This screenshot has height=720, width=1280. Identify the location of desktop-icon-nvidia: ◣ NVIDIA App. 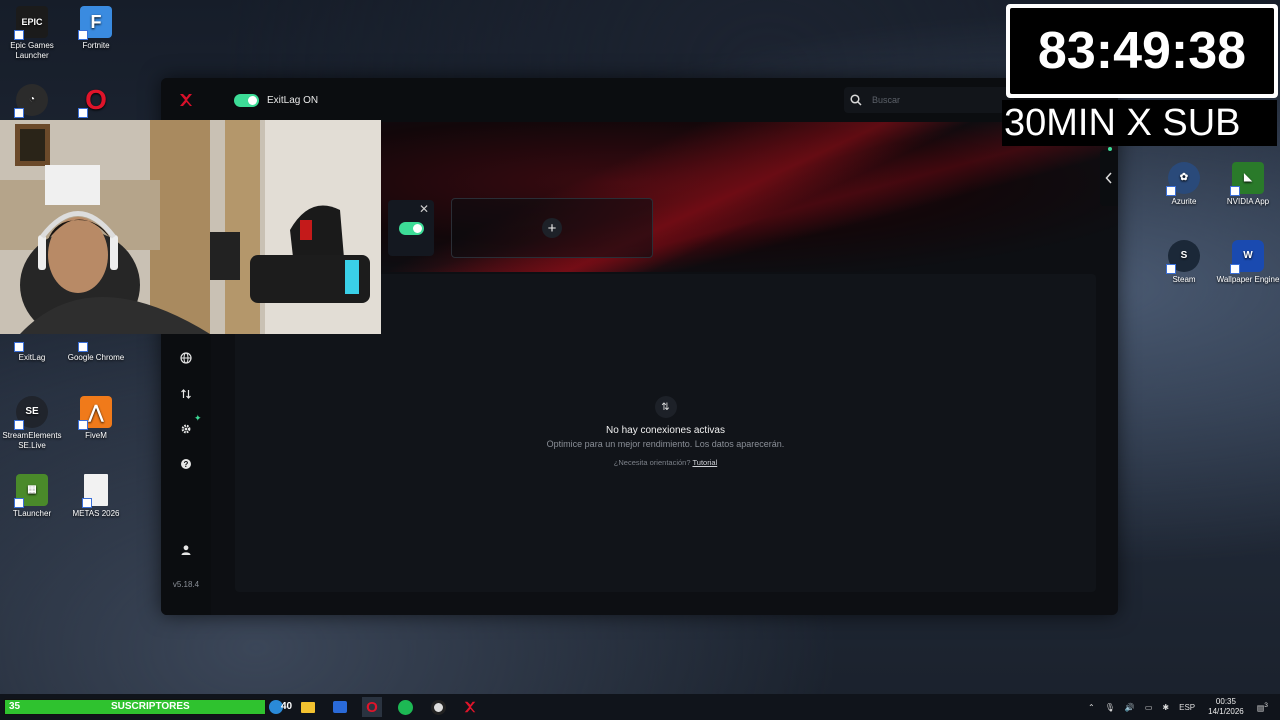
(1246, 184).